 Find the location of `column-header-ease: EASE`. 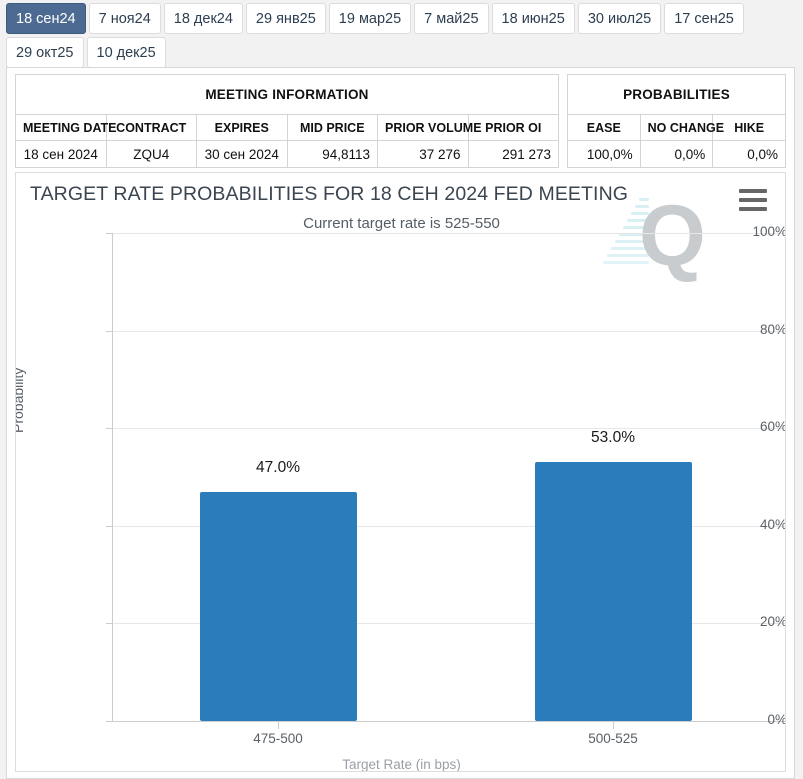

column-header-ease: EASE is located at coordinates (604, 127).